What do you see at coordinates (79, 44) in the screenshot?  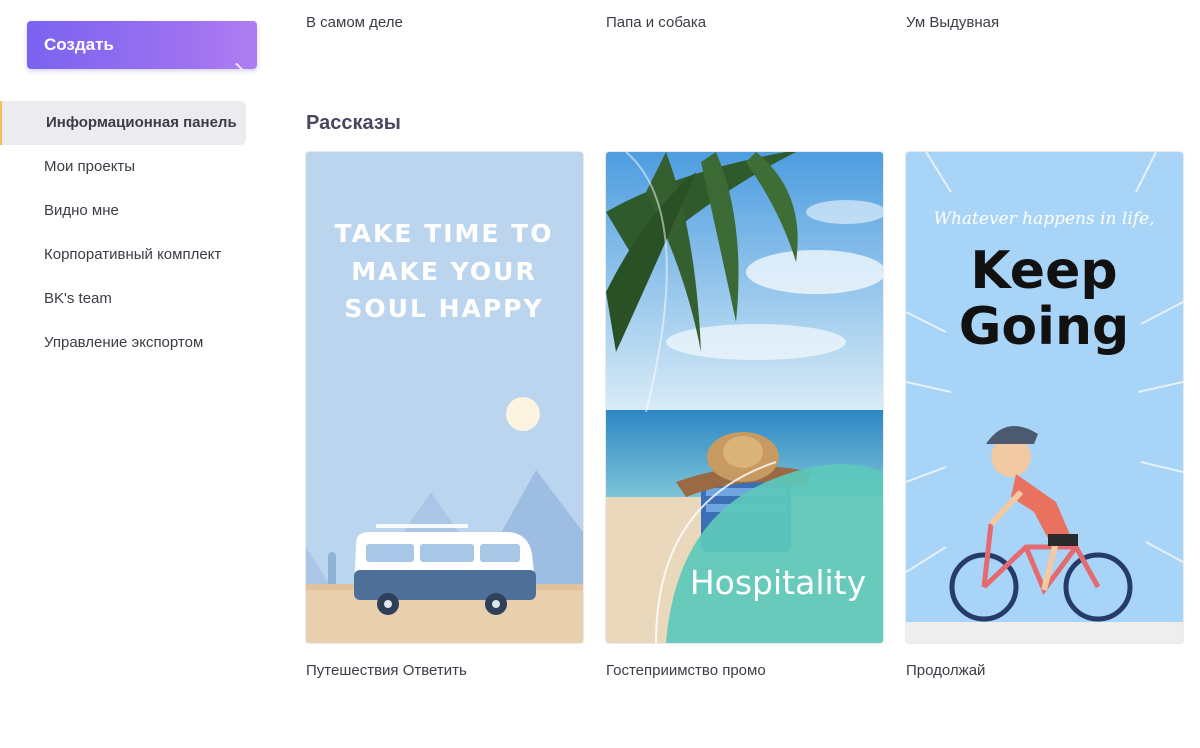 I see `create-button-label: Создать` at bounding box center [79, 44].